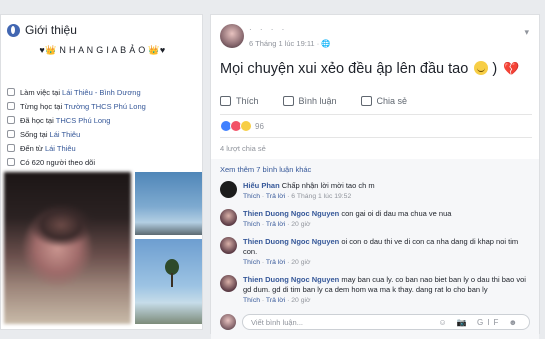  I want to click on chevron-down-icon: ▾, so click(526, 32).